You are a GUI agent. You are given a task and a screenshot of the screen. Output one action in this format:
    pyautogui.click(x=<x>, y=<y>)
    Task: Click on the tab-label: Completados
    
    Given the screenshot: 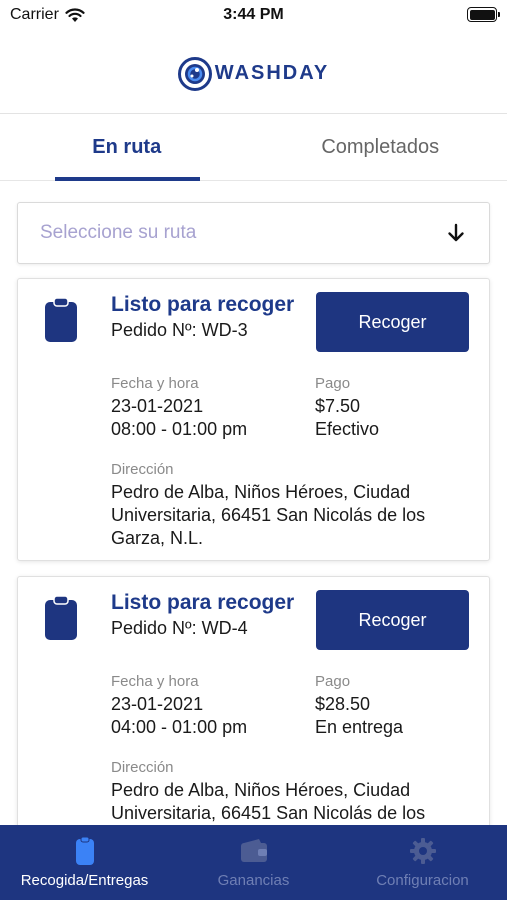 What is the action you would take?
    pyautogui.click(x=380, y=147)
    